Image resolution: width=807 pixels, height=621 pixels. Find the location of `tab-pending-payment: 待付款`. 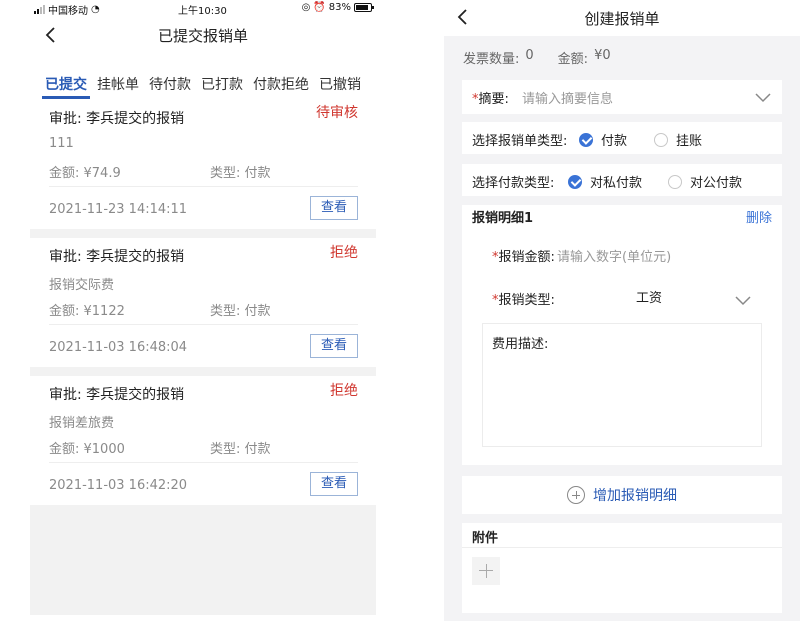

tab-pending-payment: 待付款 is located at coordinates (170, 85).